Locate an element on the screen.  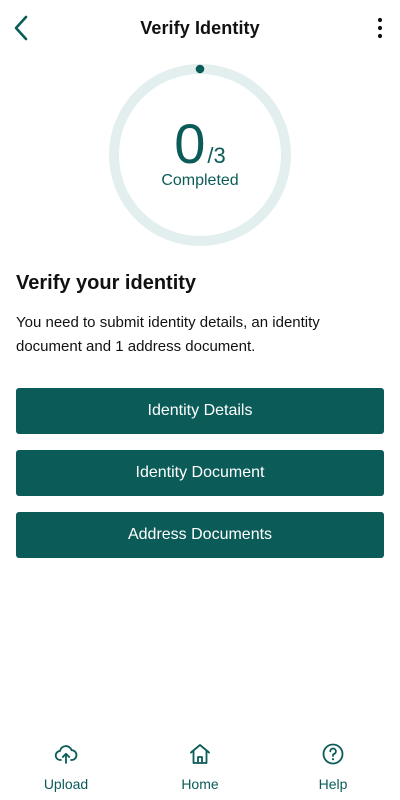
identity-document-button: Identity Document is located at coordinates (200, 473).